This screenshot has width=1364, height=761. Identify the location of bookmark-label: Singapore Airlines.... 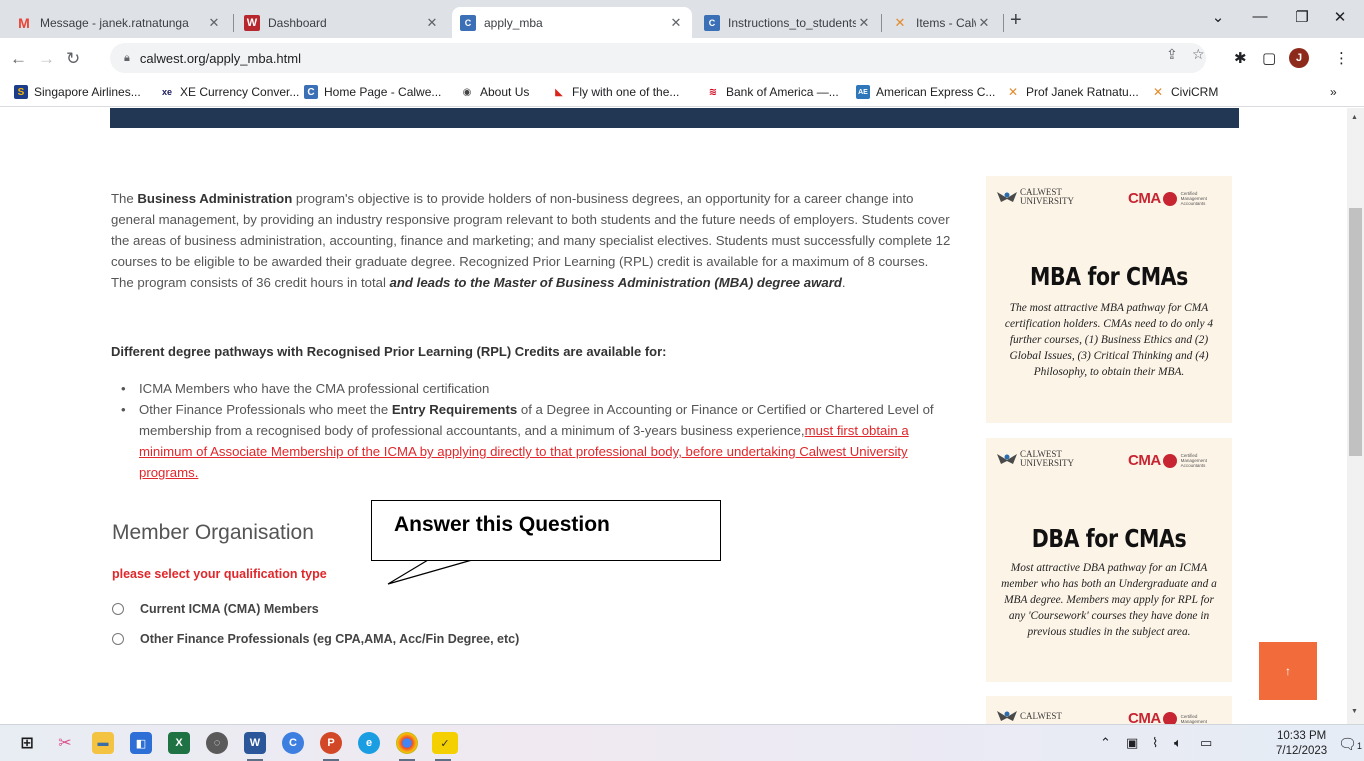
(87, 92).